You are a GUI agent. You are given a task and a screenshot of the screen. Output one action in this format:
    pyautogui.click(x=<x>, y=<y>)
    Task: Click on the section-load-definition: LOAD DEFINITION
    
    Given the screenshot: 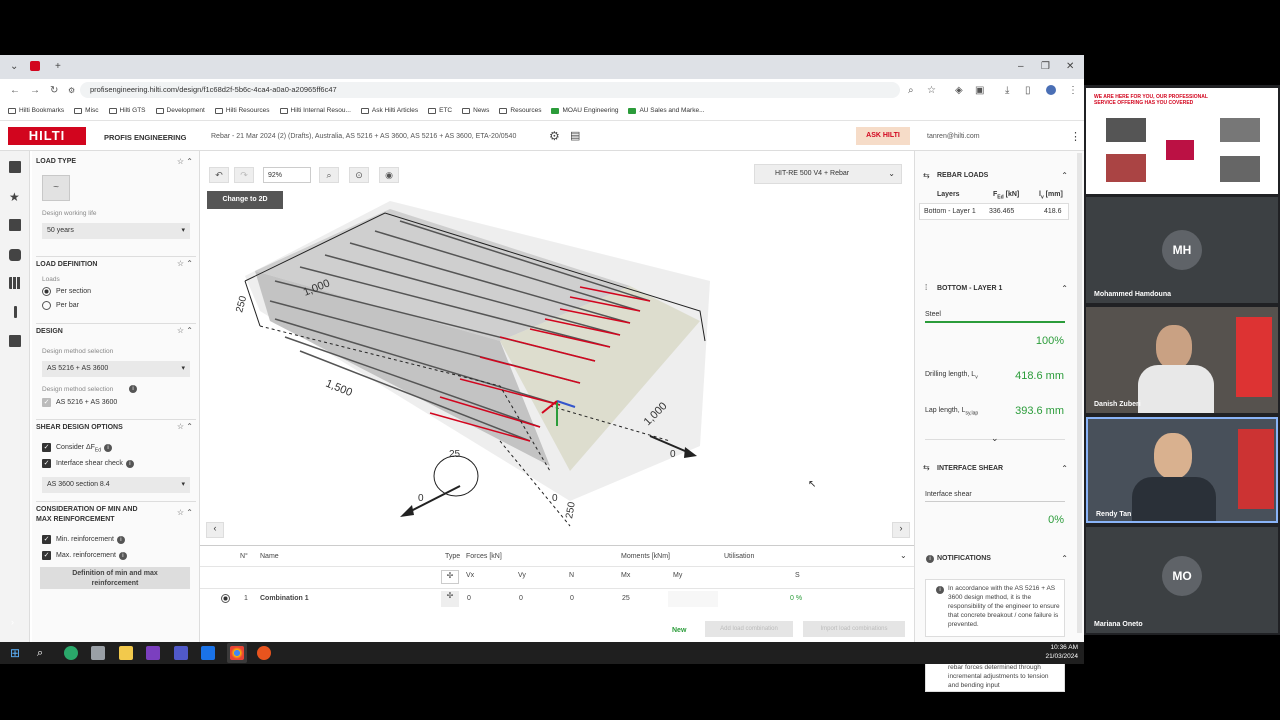 What is the action you would take?
    pyautogui.click(x=116, y=262)
    